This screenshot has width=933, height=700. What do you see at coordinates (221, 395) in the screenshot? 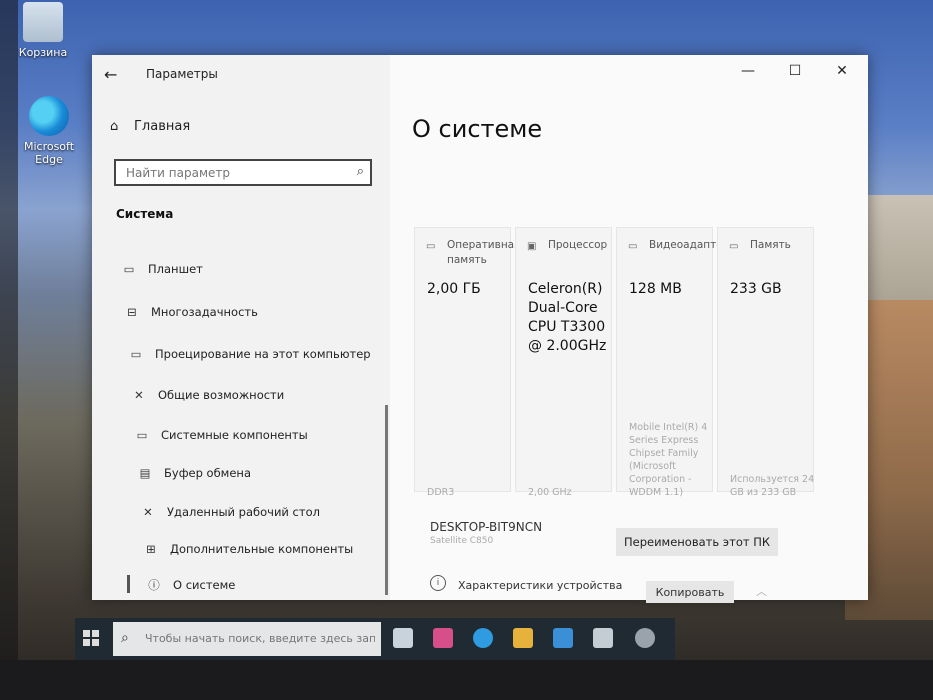
I see `sidebar-item-label: Общие возможности` at bounding box center [221, 395].